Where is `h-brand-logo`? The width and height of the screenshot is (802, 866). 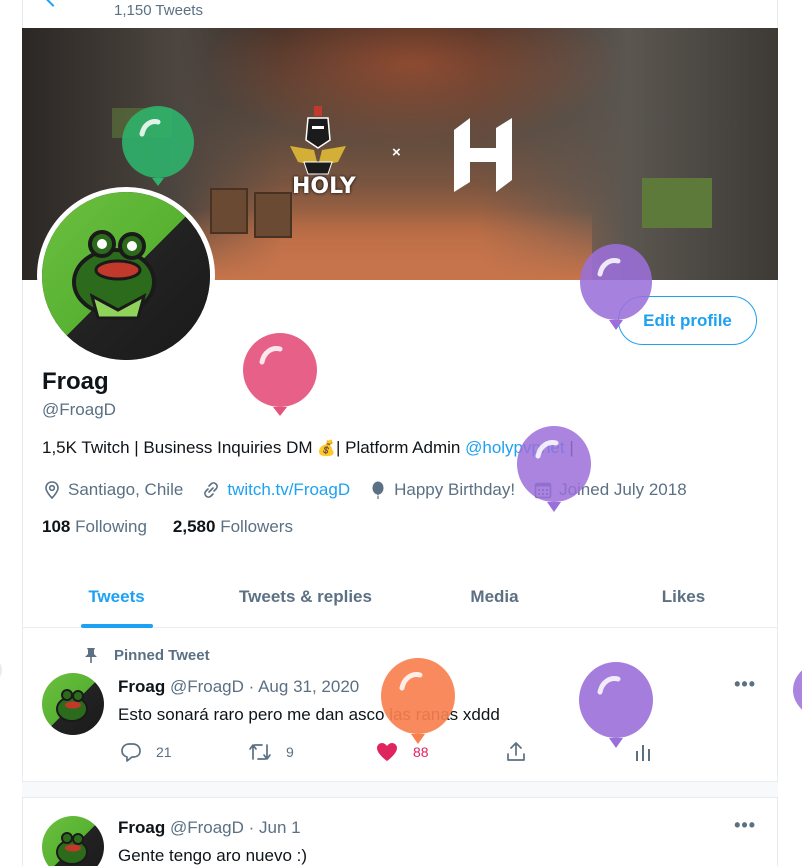 h-brand-logo is located at coordinates (483, 155).